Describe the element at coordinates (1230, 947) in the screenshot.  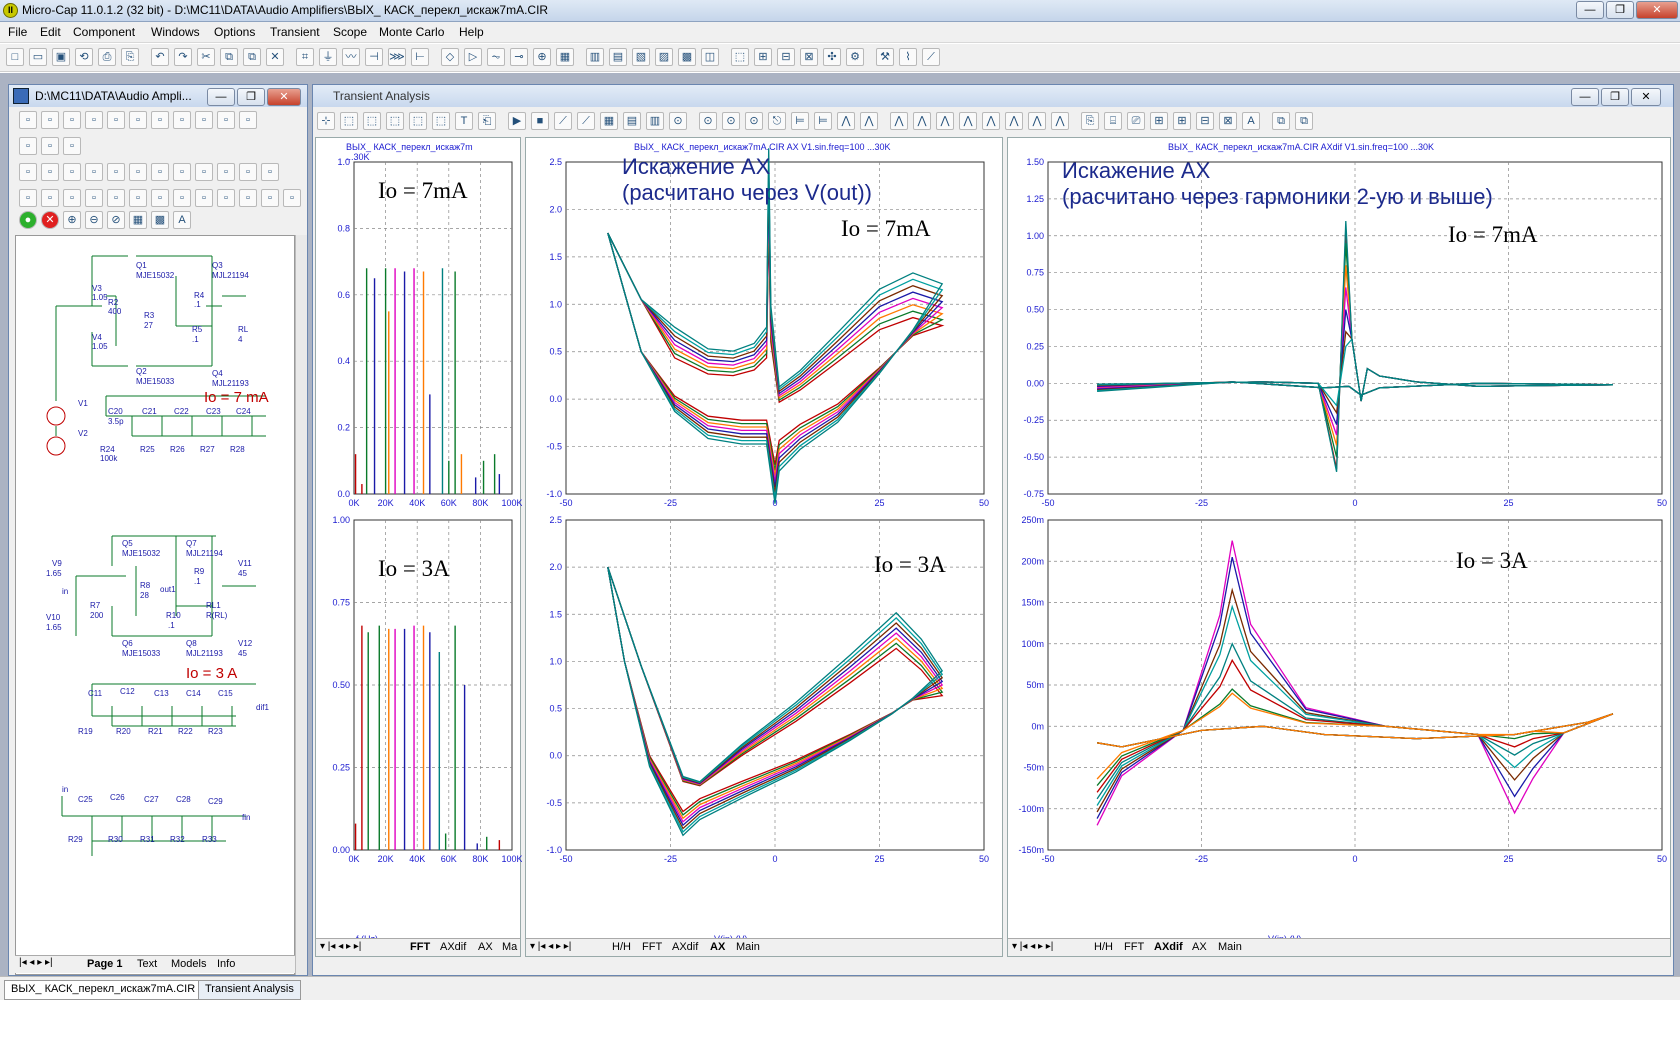
I see `axdif-tab-main: Main` at that location.